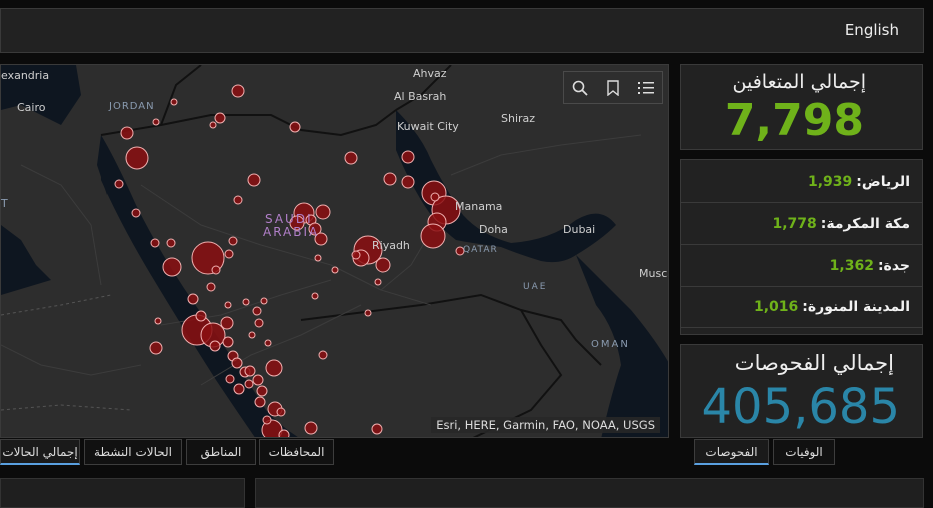 Image resolution: width=933 pixels, height=508 pixels. Describe the element at coordinates (804, 452) in the screenshot. I see `tab-deaths: الوفيات` at that location.